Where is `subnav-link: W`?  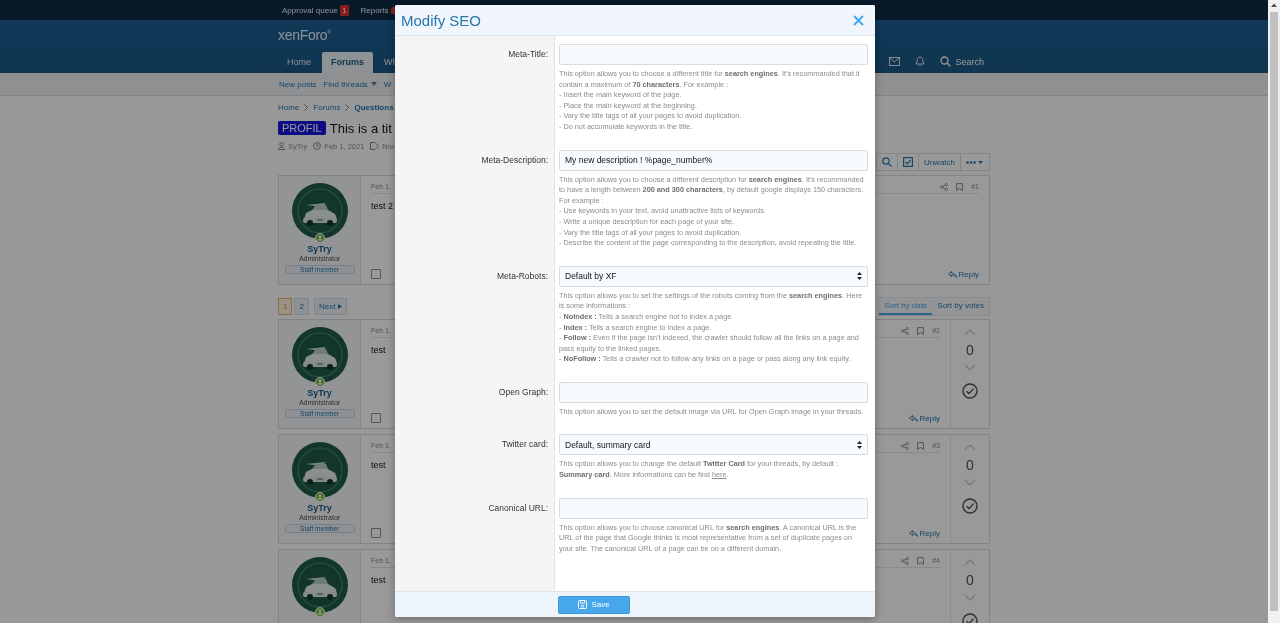
subnav-link: W is located at coordinates (387, 84).